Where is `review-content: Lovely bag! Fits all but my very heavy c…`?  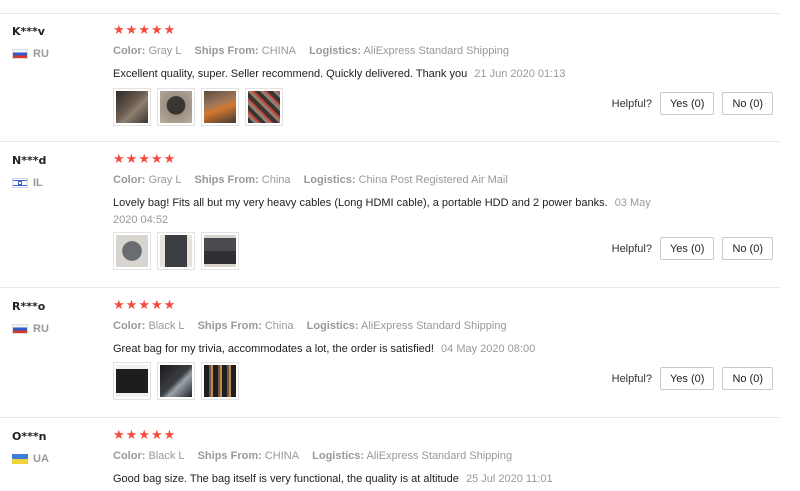
review-content: Lovely bag! Fits all but my very heavy c… is located at coordinates (395, 212).